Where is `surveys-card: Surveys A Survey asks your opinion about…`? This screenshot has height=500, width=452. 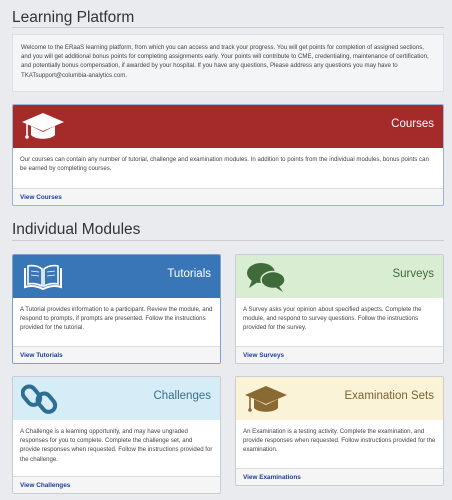 surveys-card: Surveys A Survey asks your opinion about… is located at coordinates (339, 309).